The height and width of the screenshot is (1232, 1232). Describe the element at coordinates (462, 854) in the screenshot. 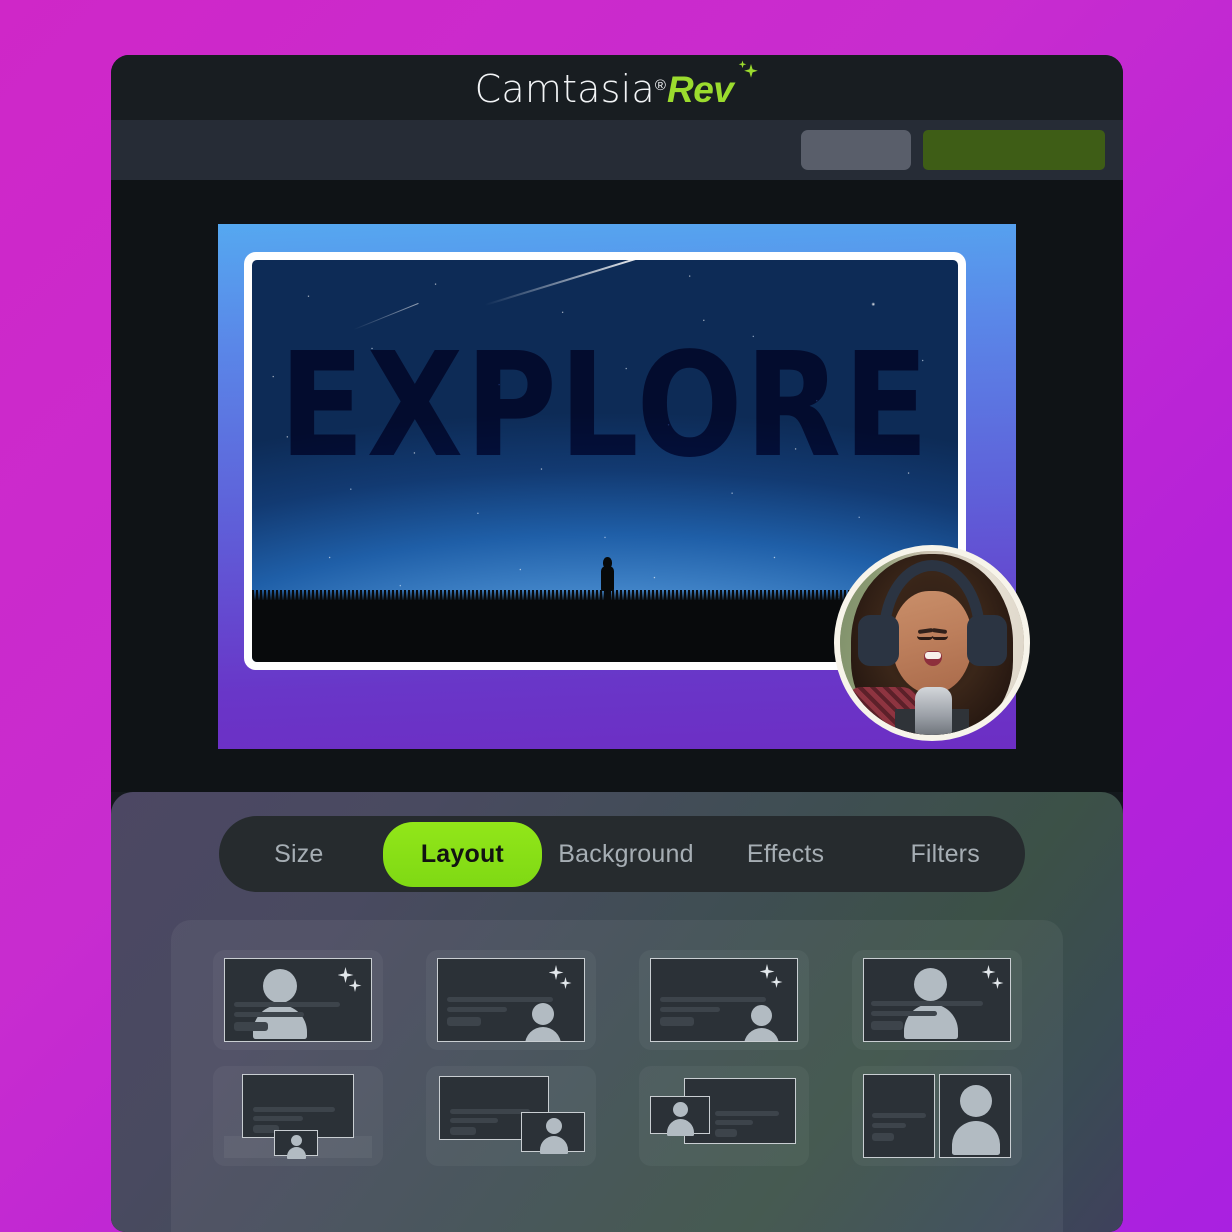

I see `tab-layout: Layout` at that location.